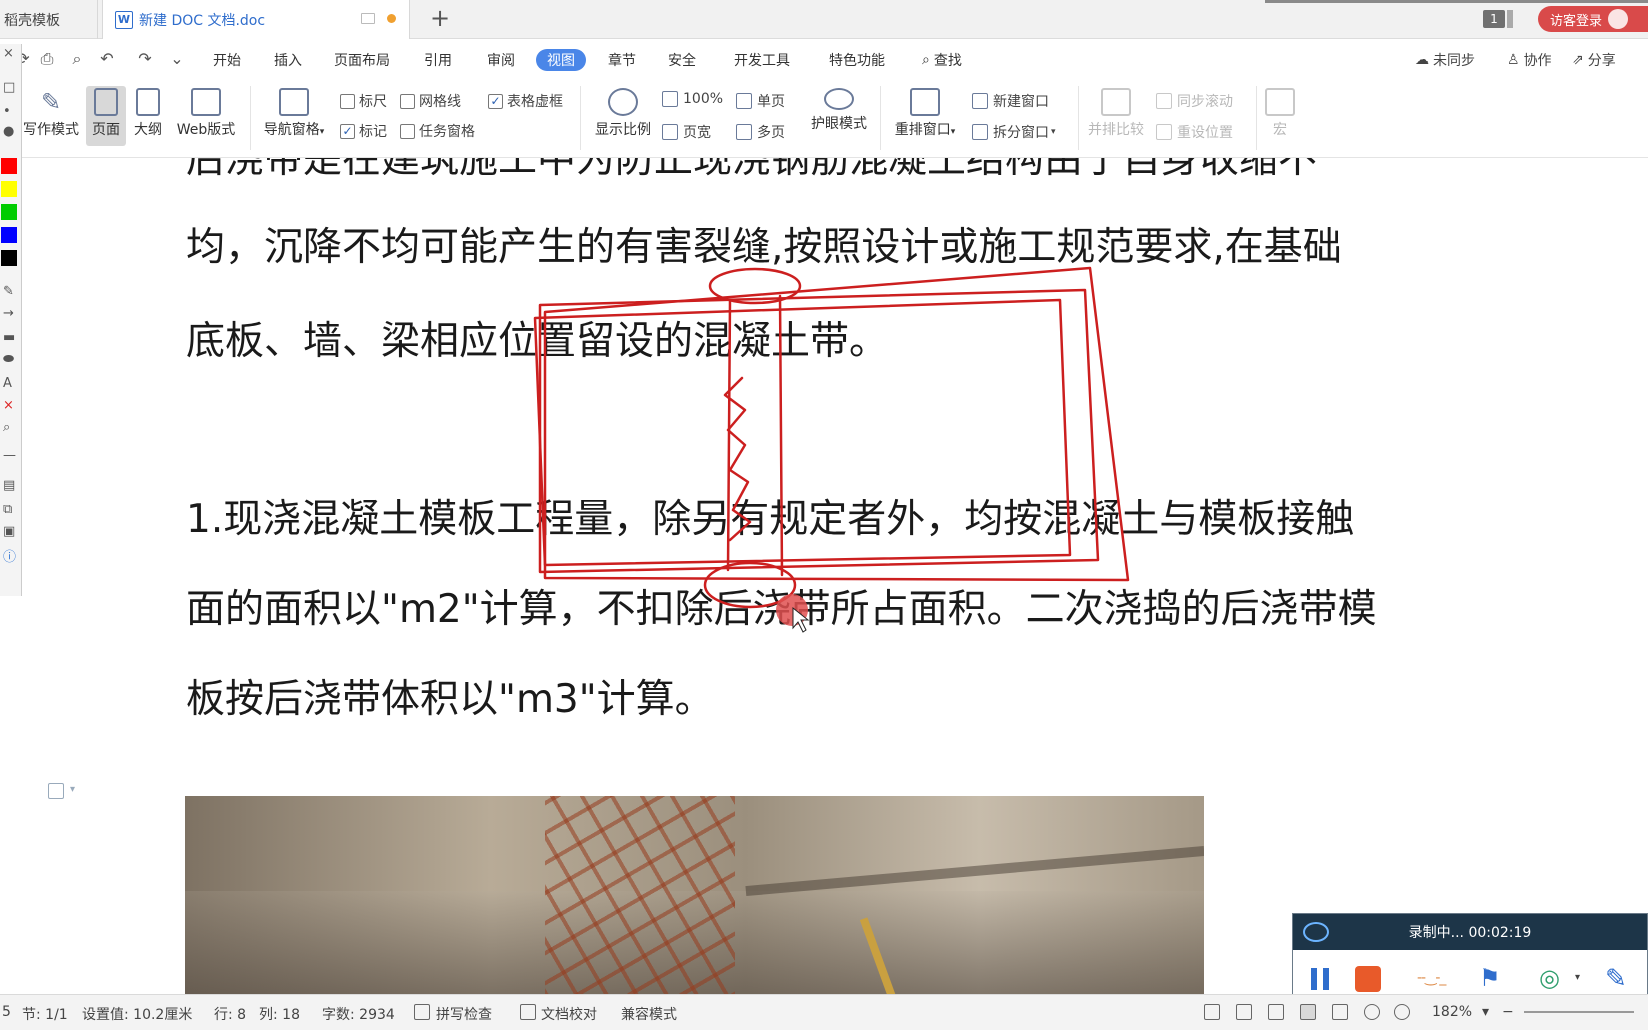 The width and height of the screenshot is (1648, 1030). Describe the element at coordinates (857, 60) in the screenshot. I see `menu-features: 特色功能` at that location.